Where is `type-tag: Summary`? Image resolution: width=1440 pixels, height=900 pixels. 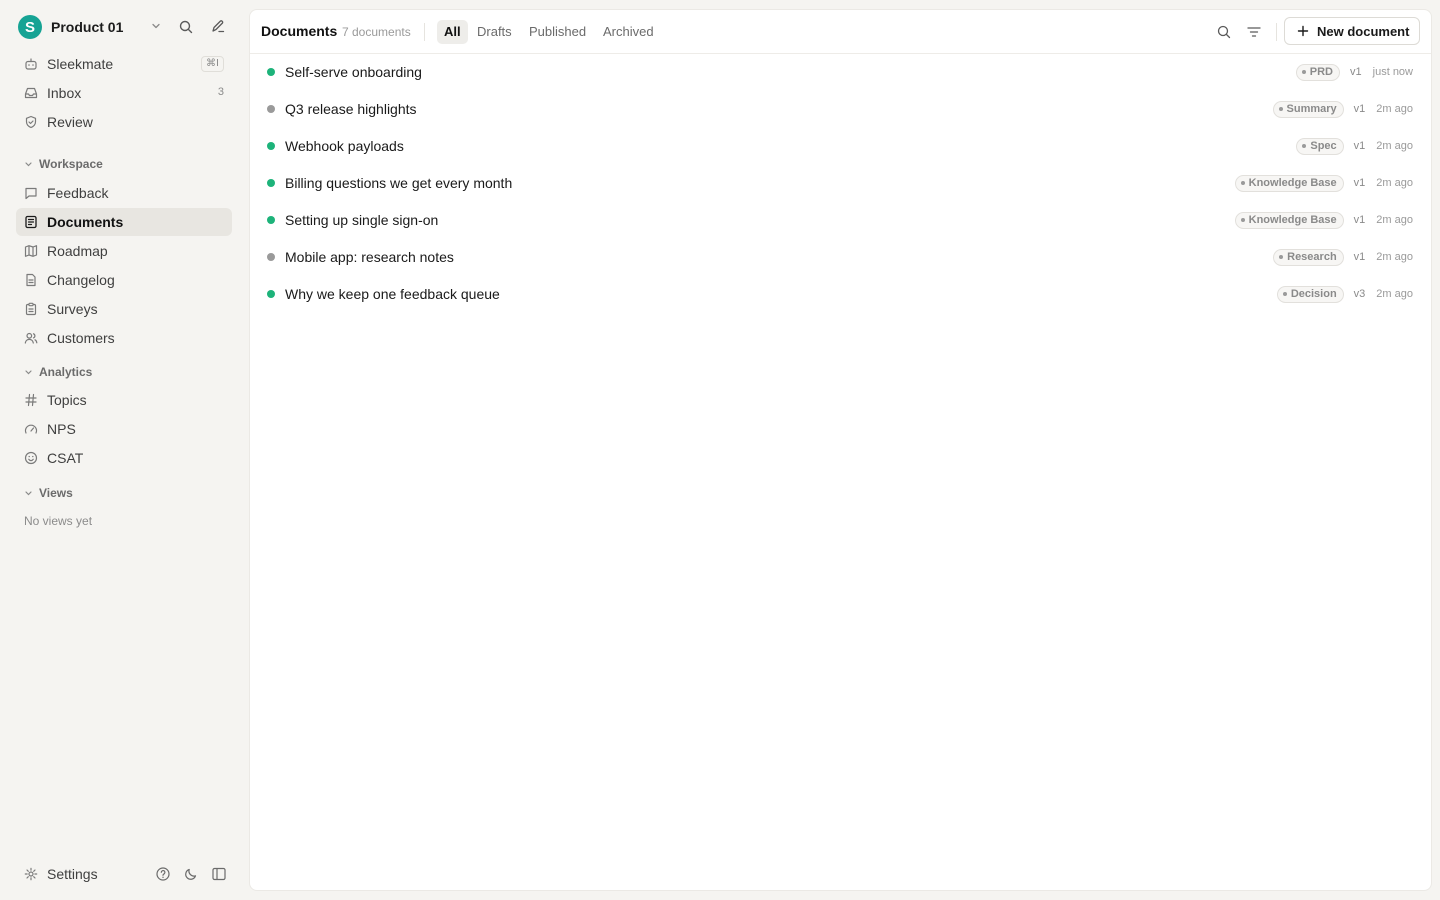
type-tag: Summary is located at coordinates (1308, 109).